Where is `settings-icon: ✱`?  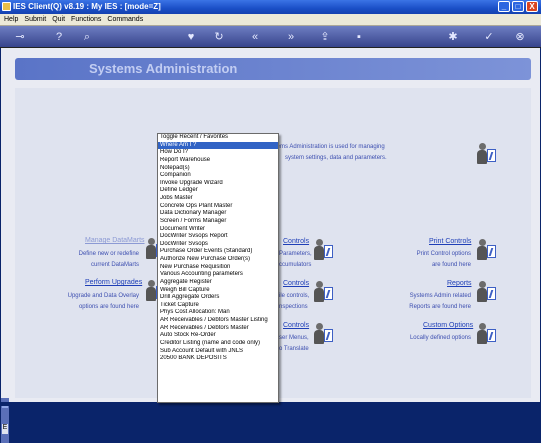 settings-icon: ✱ is located at coordinates (453, 37).